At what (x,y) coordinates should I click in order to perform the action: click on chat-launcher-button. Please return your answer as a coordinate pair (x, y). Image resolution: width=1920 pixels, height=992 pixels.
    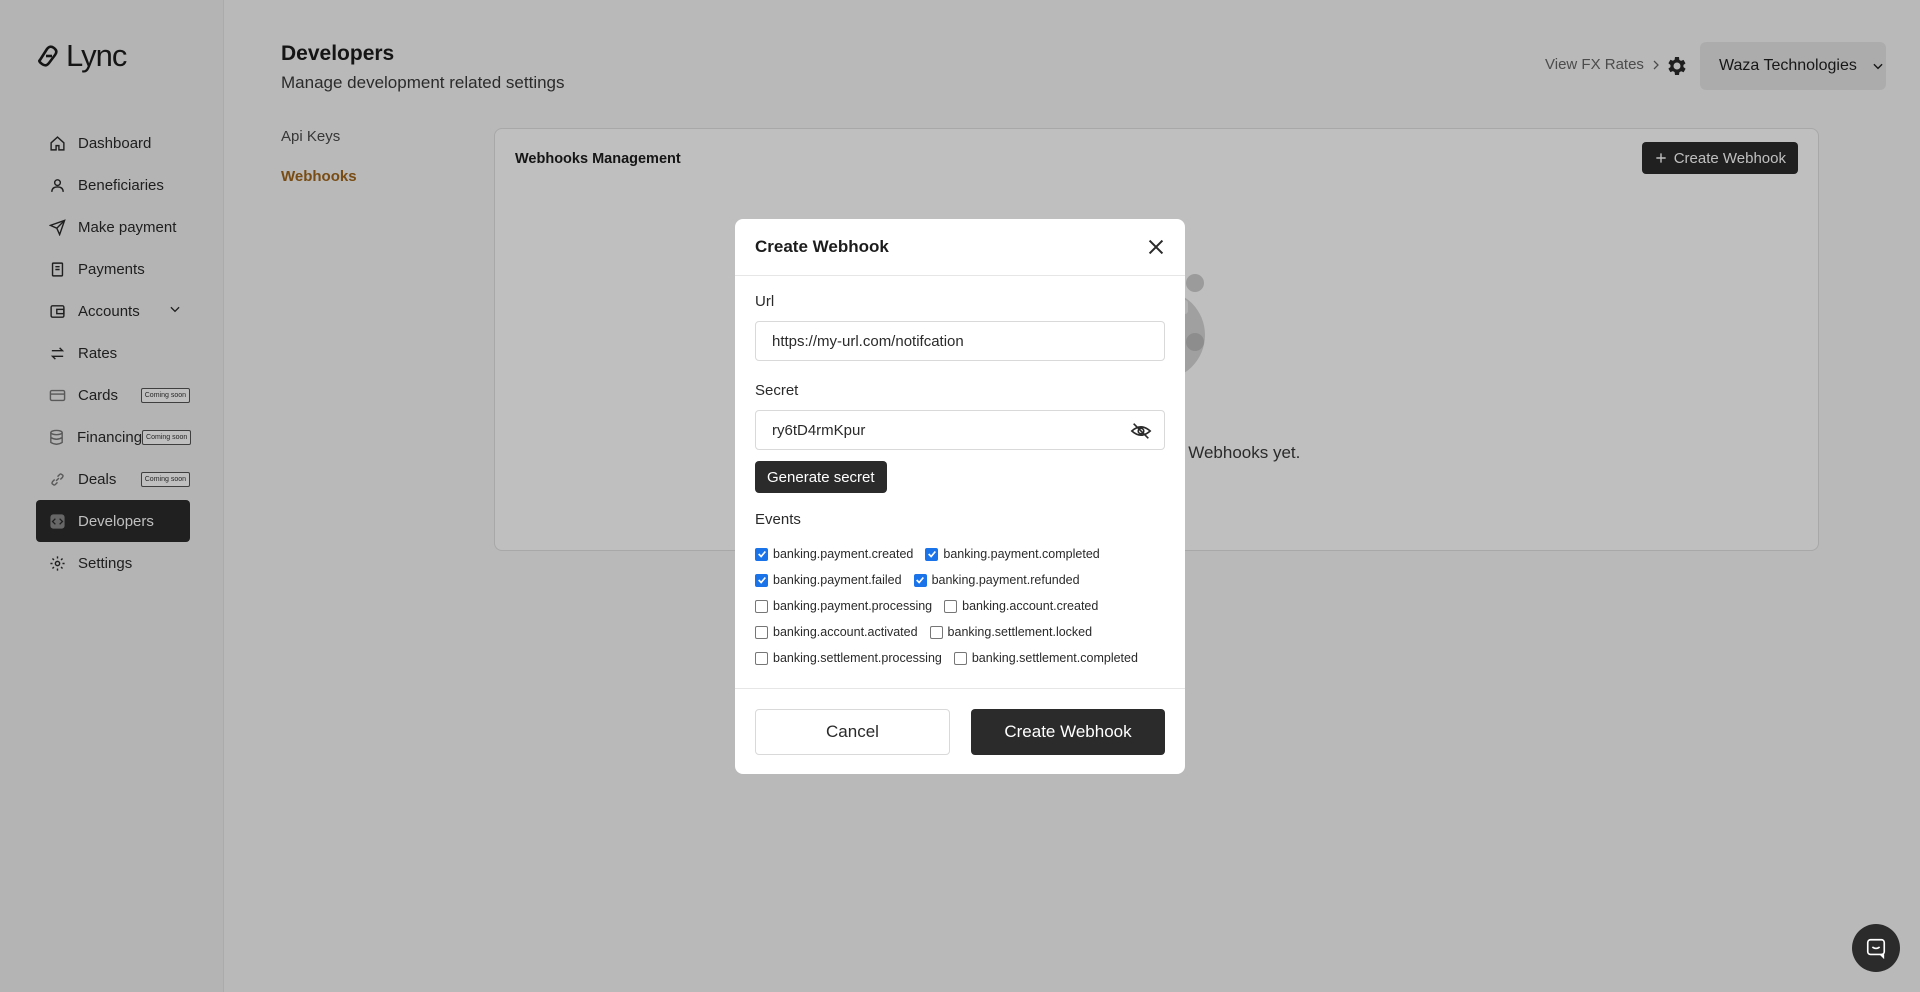
    Looking at the image, I should click on (1876, 948).